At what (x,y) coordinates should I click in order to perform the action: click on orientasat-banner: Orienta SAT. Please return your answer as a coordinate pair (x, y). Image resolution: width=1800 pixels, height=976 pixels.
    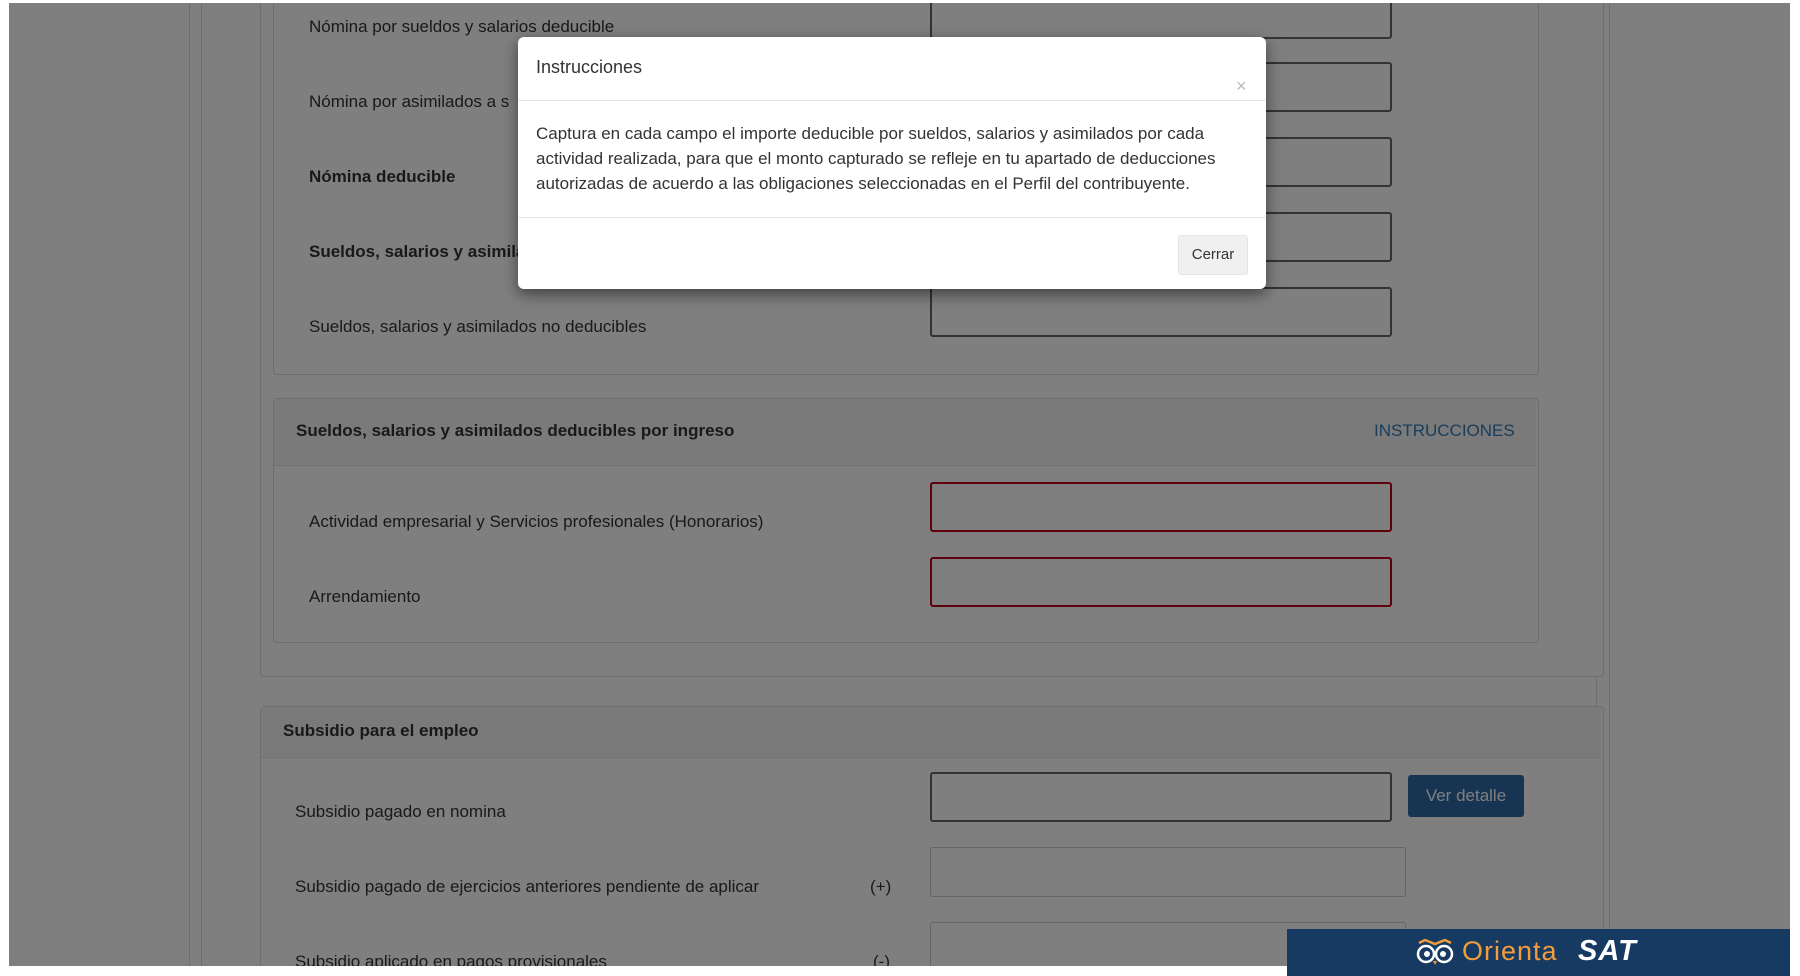
    Looking at the image, I should click on (1538, 952).